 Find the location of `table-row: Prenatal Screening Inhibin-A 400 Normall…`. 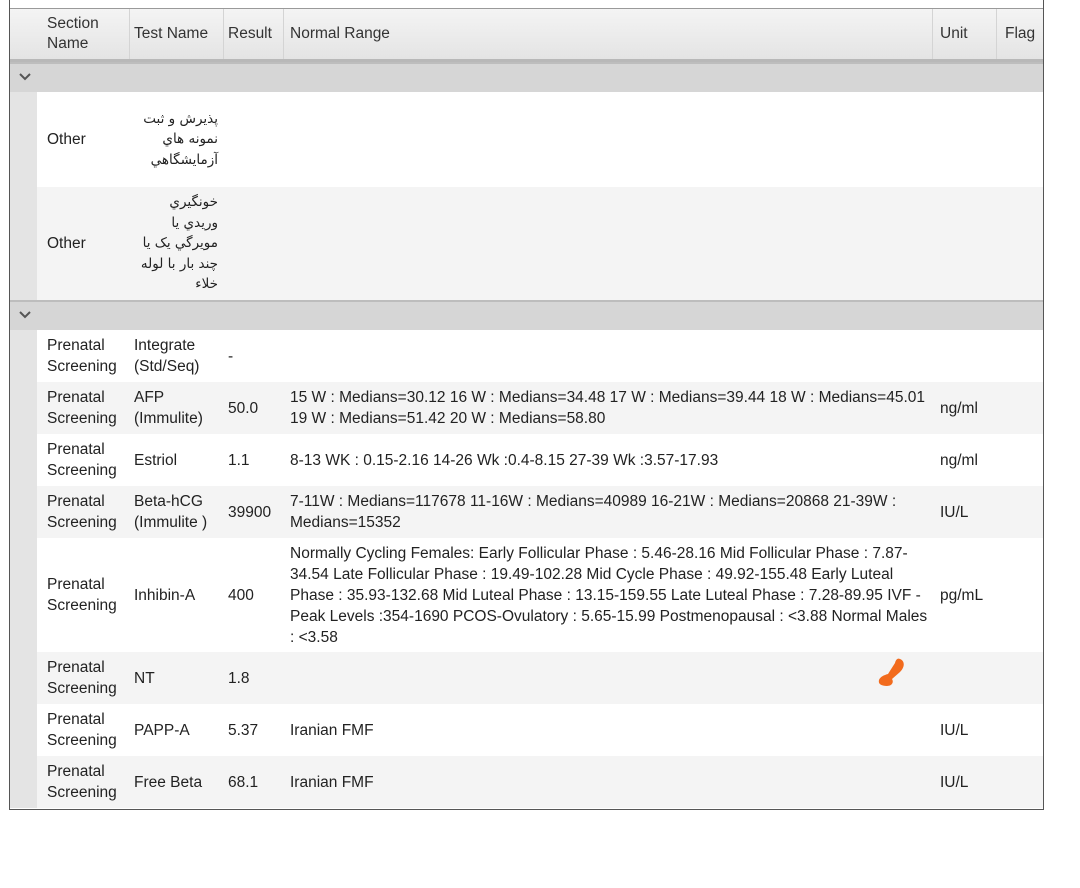

table-row: Prenatal Screening Inhibin-A 400 Normall… is located at coordinates (526, 595).